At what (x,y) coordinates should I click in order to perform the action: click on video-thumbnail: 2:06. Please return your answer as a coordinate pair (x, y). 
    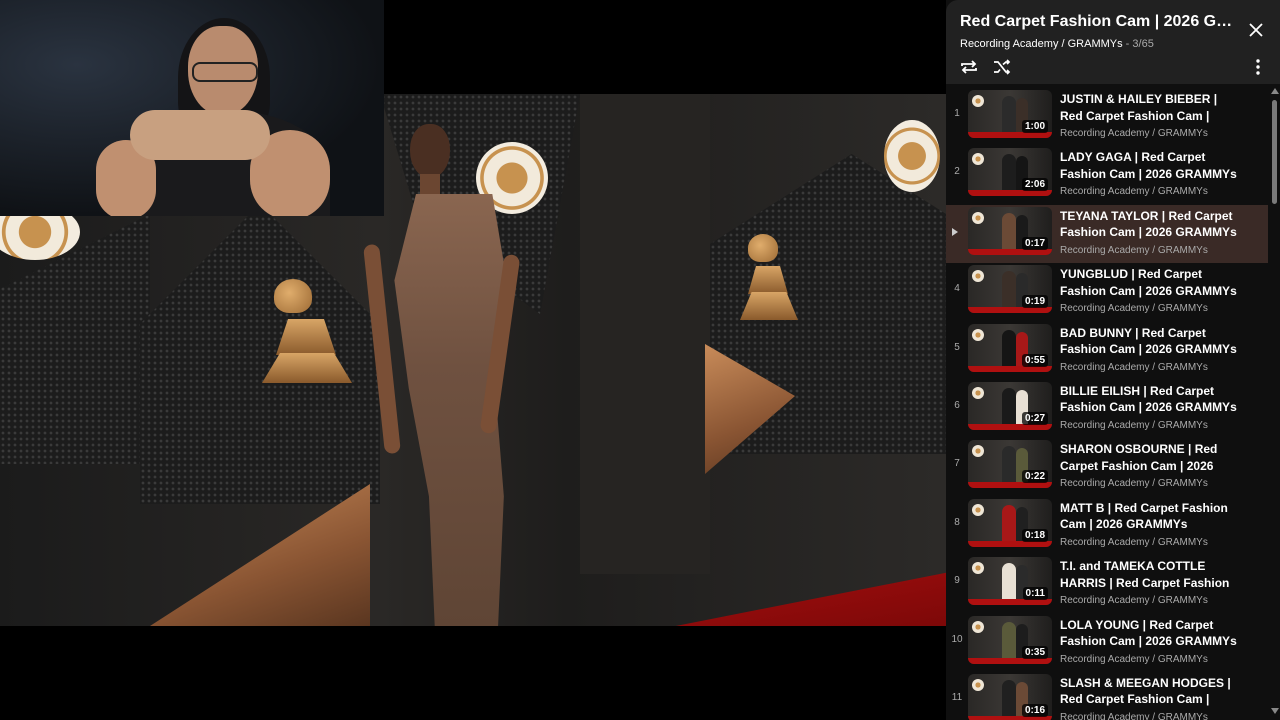
    Looking at the image, I should click on (1010, 172).